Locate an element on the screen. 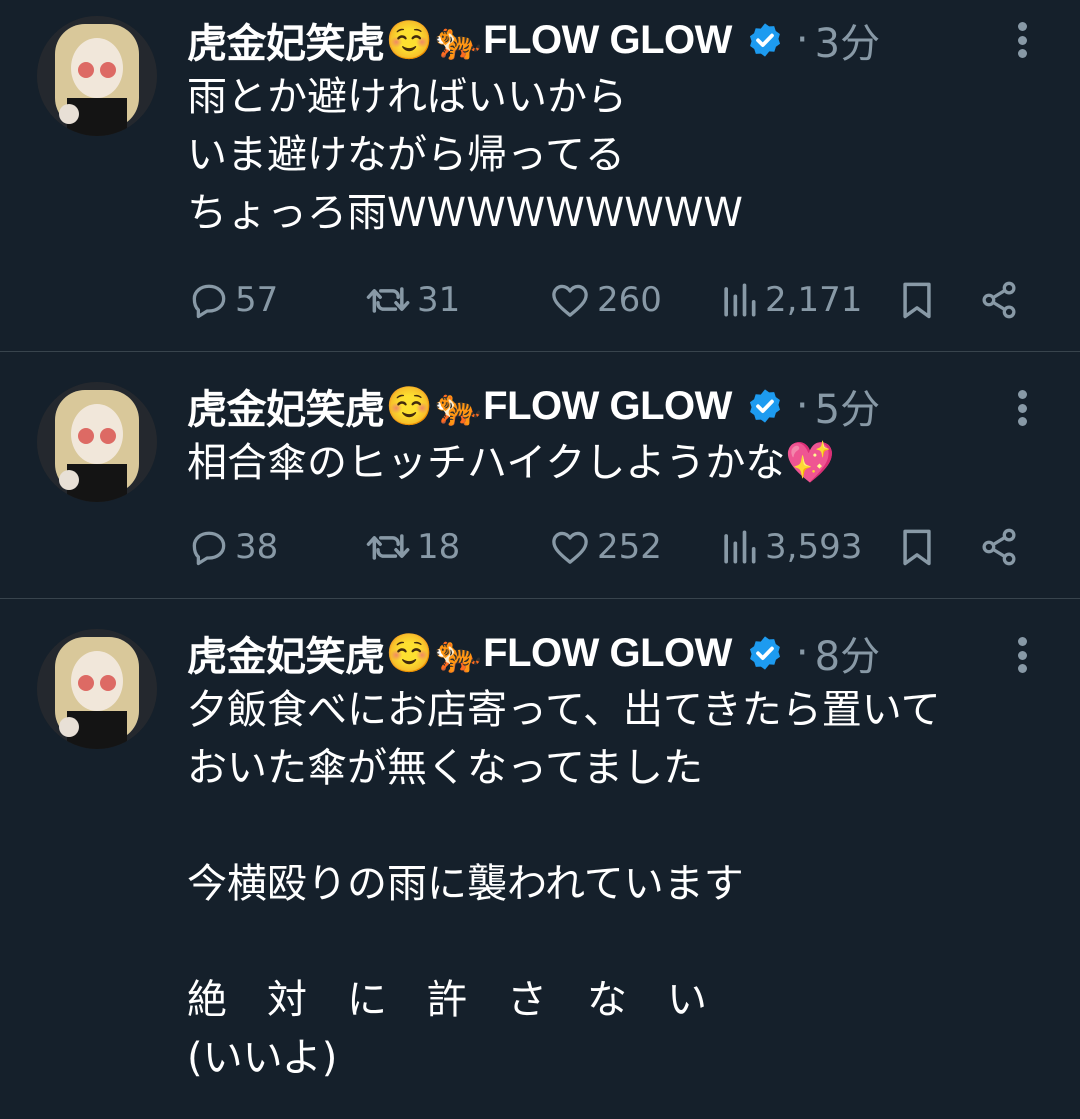 Image resolution: width=1080 pixels, height=1119 pixels. like-button: 260 is located at coordinates (604, 300).